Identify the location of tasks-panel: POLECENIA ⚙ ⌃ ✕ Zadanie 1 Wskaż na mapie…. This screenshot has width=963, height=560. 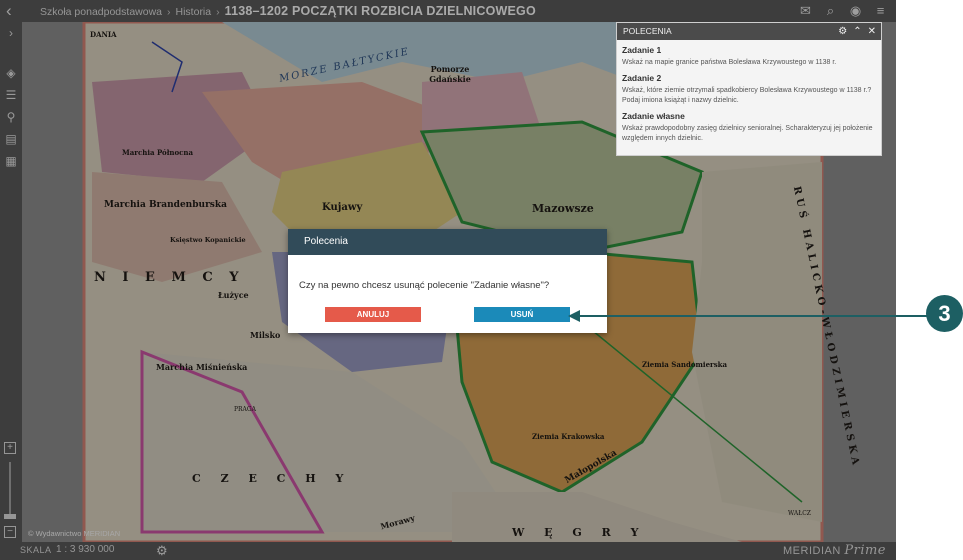
(749, 89).